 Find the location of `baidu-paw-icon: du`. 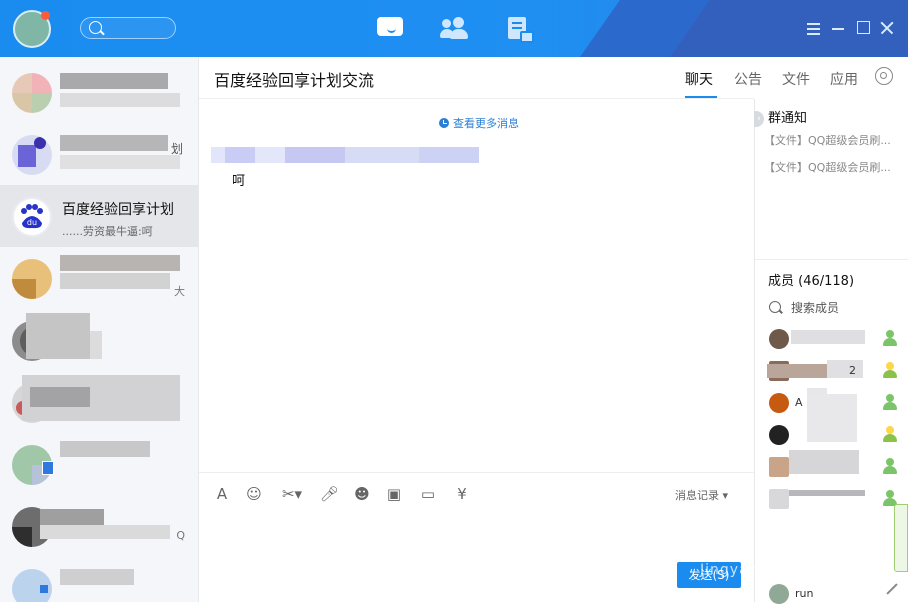

baidu-paw-icon: du is located at coordinates (32, 217).